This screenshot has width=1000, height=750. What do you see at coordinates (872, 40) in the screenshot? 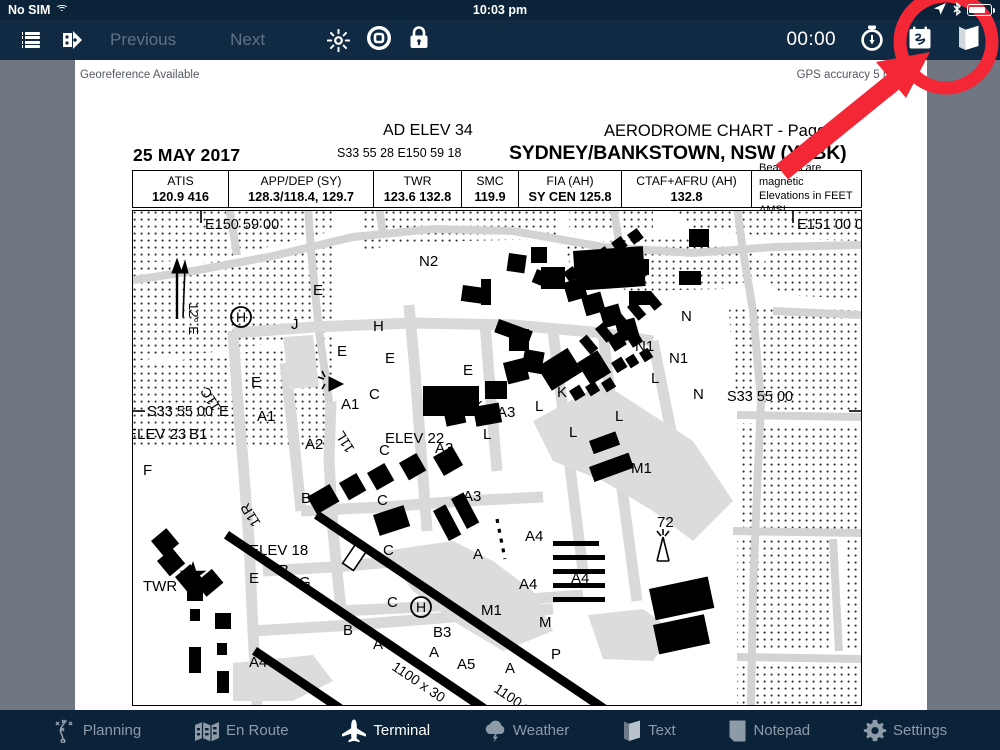
I see `stopwatch-icon` at bounding box center [872, 40].